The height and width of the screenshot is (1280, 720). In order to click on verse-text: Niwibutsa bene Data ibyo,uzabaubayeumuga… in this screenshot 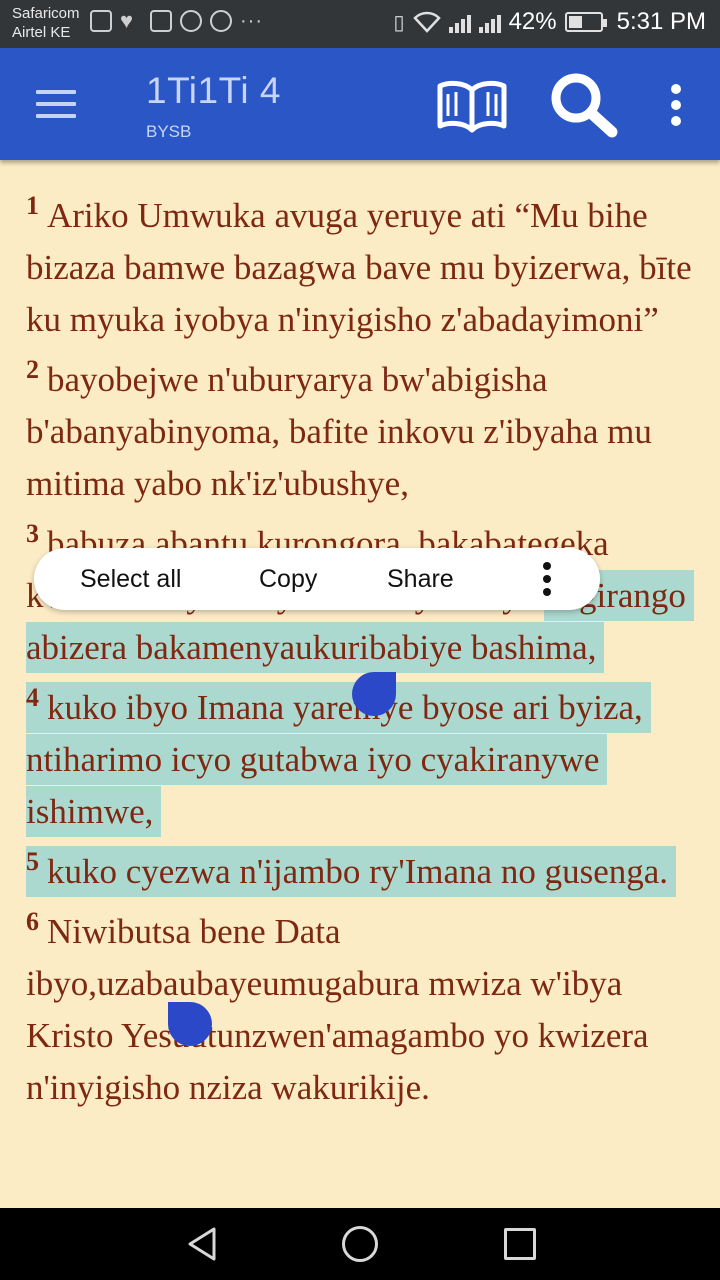, I will do `click(337, 1009)`.